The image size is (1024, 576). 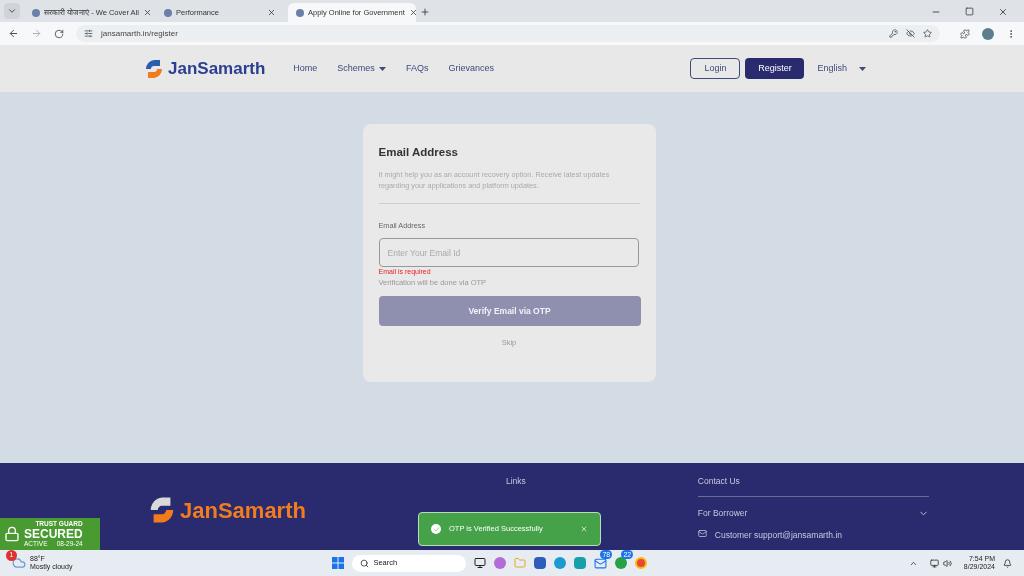 What do you see at coordinates (425, 12) in the screenshot?
I see `new-tab-icon` at bounding box center [425, 12].